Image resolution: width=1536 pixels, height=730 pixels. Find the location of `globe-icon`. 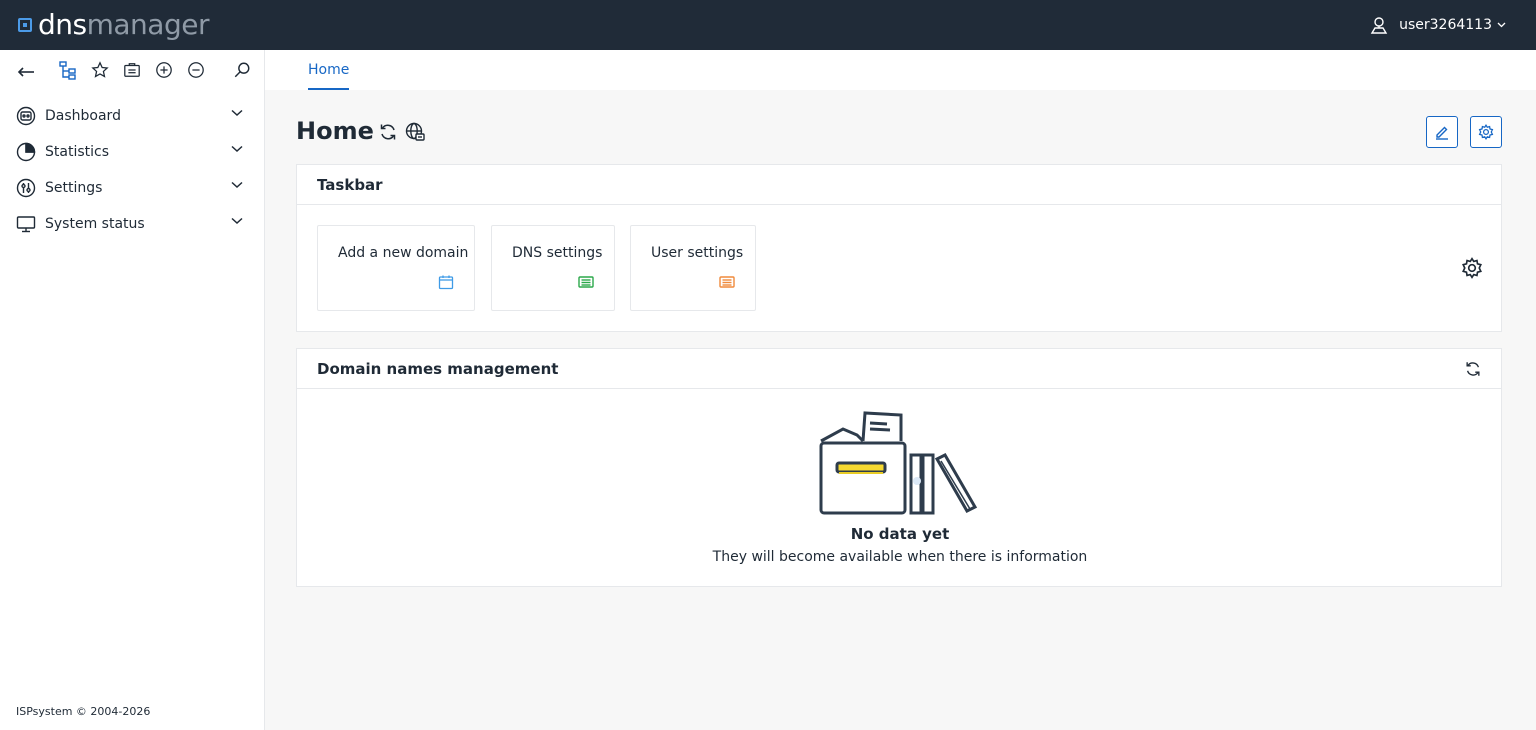

globe-icon is located at coordinates (415, 132).